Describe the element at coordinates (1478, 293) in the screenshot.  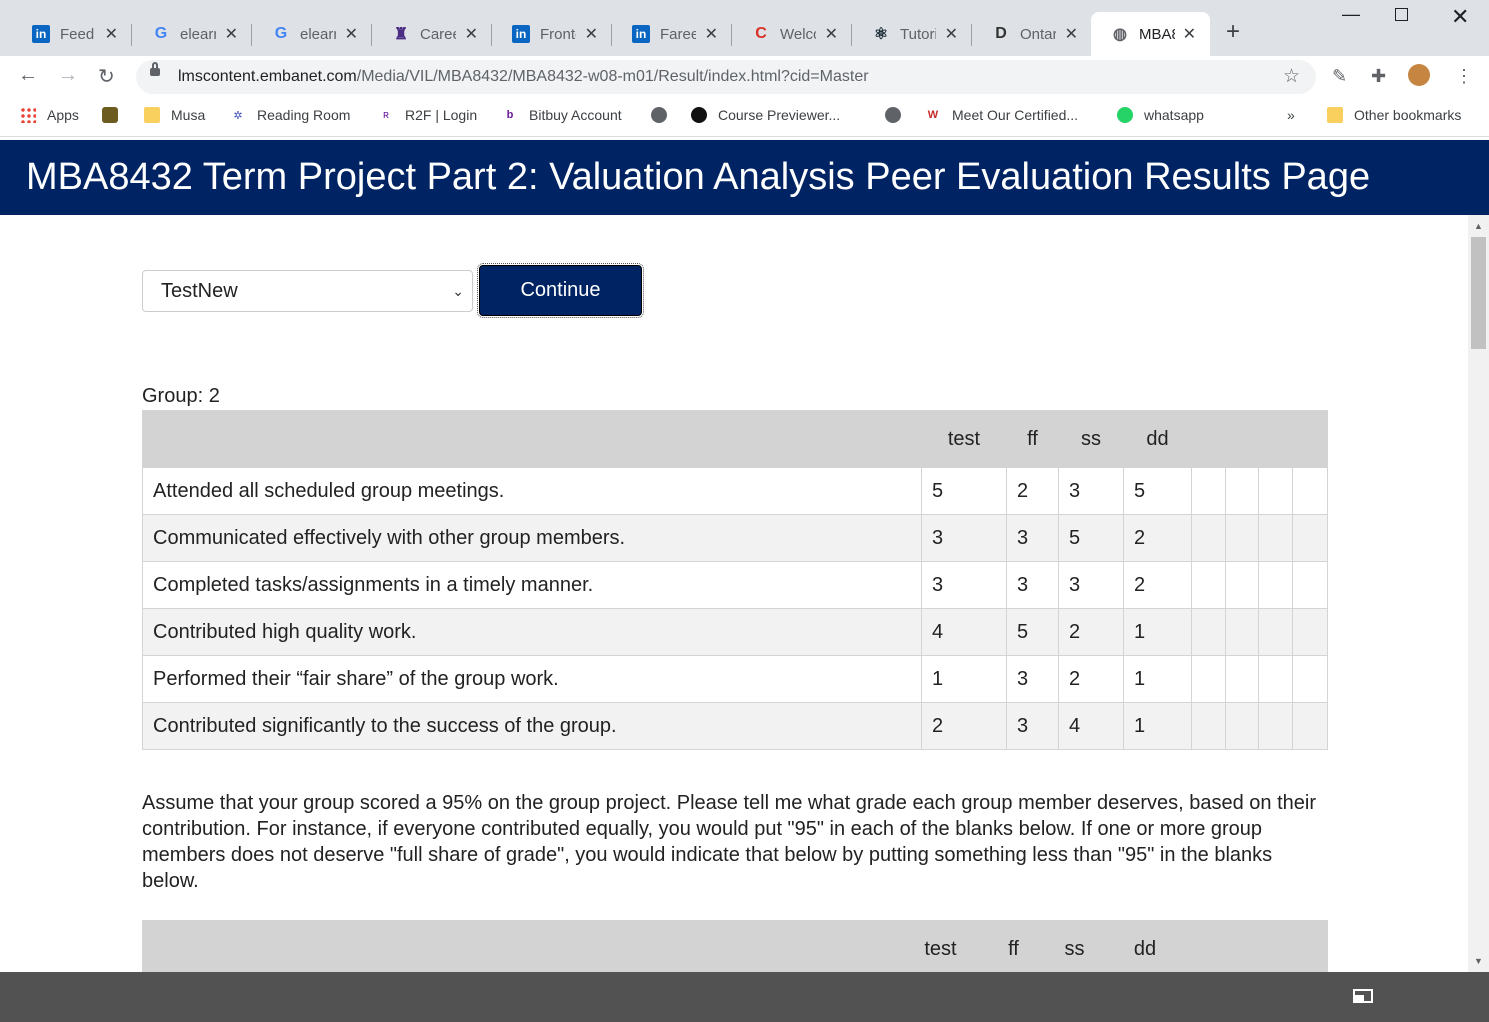
I see `scrollbar-thumb` at that location.